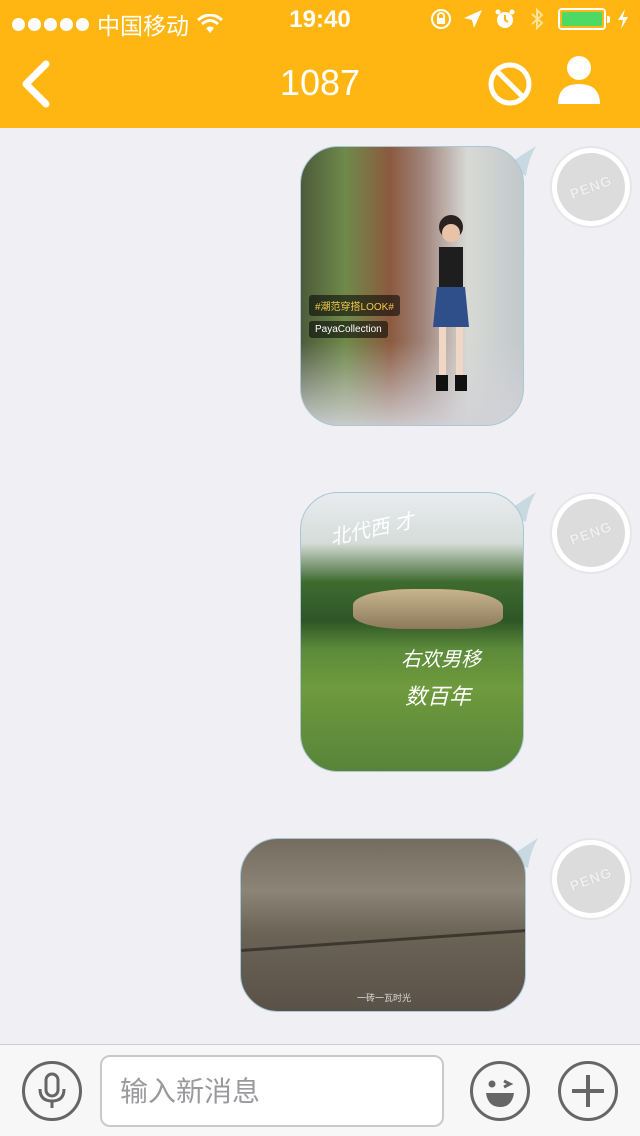  What do you see at coordinates (383, 925) in the screenshot?
I see `photo-painting: 一砖一瓦时光` at bounding box center [383, 925].